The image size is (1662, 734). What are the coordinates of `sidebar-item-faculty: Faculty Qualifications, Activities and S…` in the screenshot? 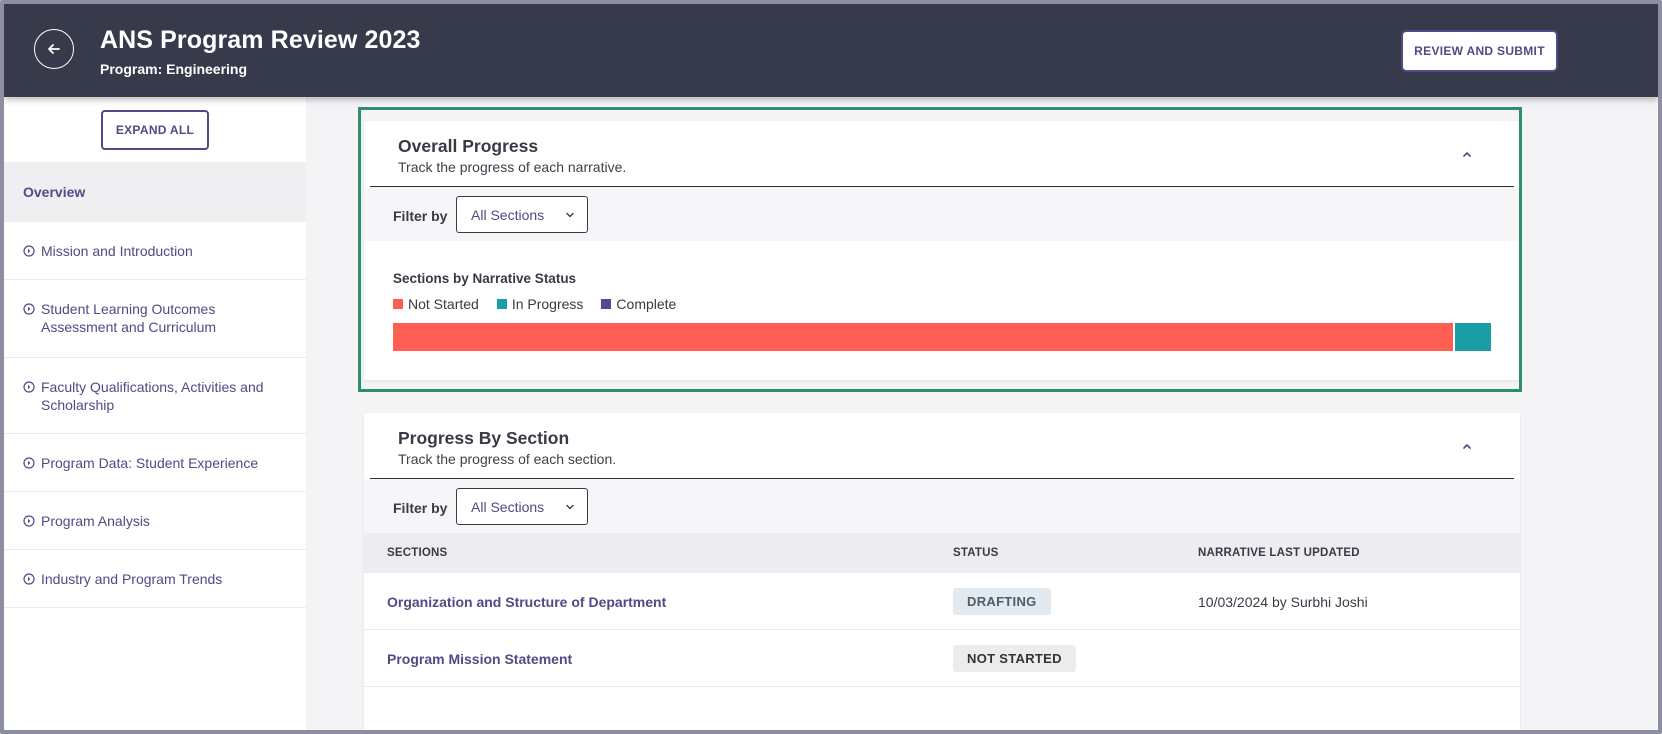 It's located at (155, 396).